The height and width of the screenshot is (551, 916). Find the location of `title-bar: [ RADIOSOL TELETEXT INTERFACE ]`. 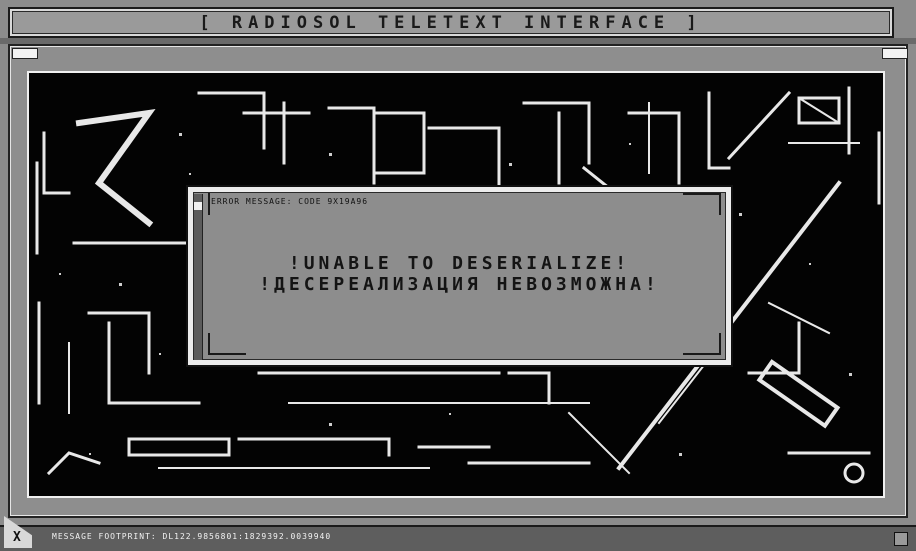

title-bar: [ RADIOSOL TELETEXT INTERFACE ] is located at coordinates (451, 22).